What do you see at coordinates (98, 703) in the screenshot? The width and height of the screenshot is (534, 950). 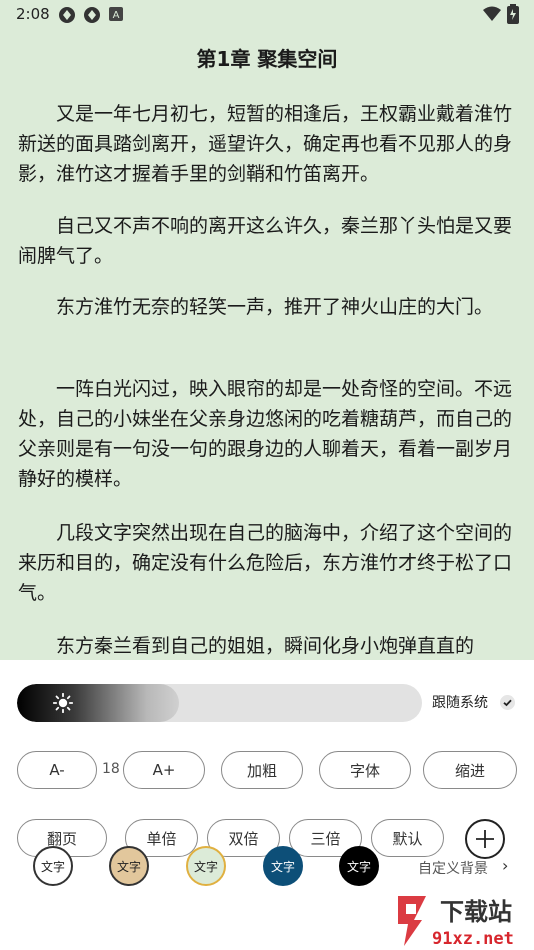 I see `brightness-slider-fill` at bounding box center [98, 703].